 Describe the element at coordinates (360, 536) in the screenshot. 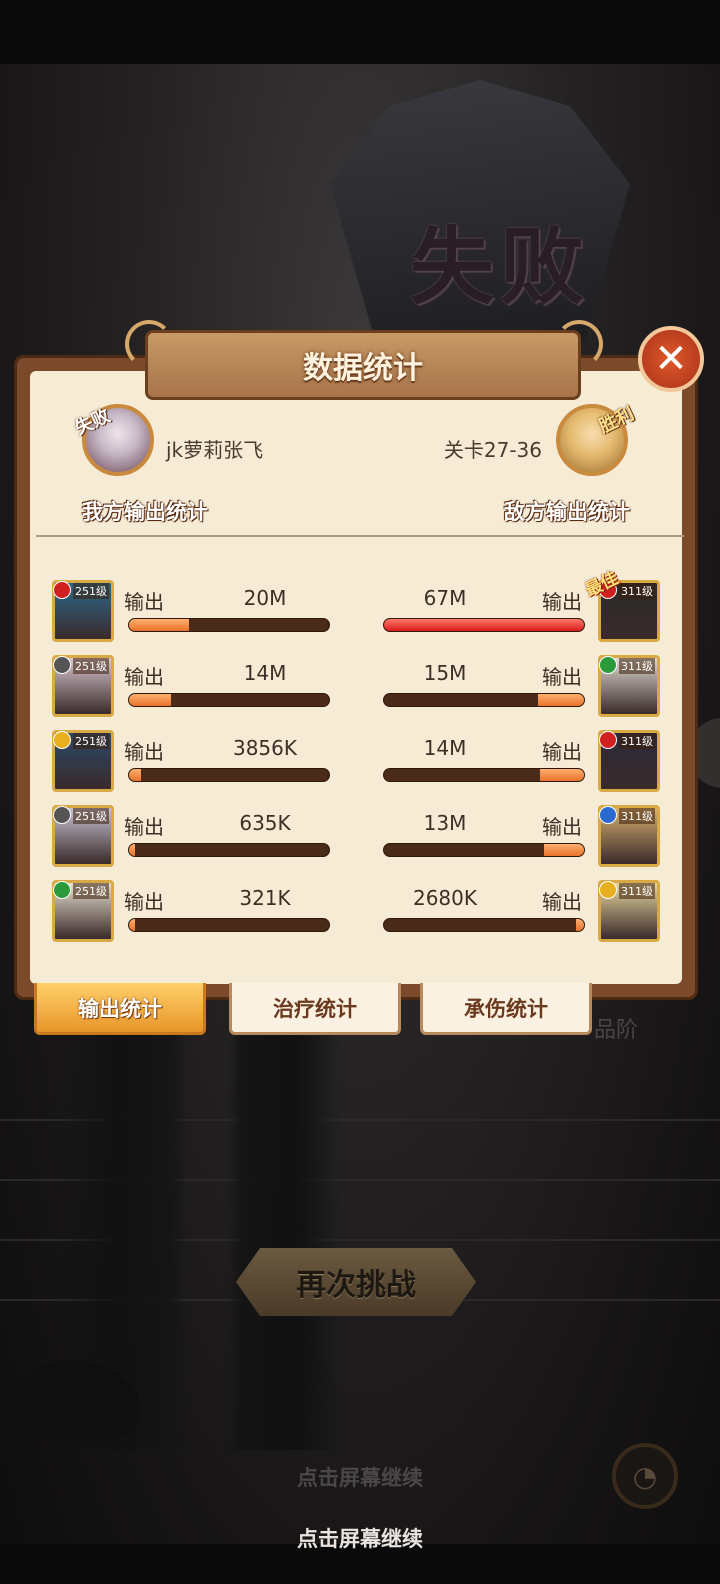

I see `panel-divider` at that location.